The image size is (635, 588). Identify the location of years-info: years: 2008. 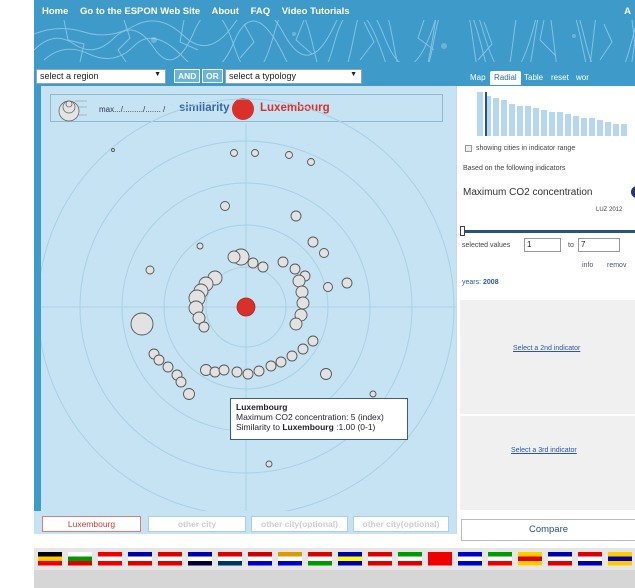
(480, 282).